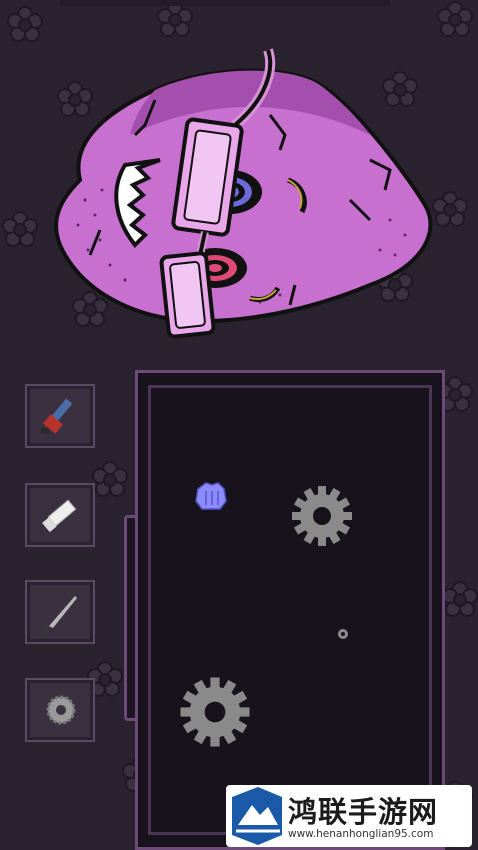  I want to click on board-side-handle, so click(131, 618).